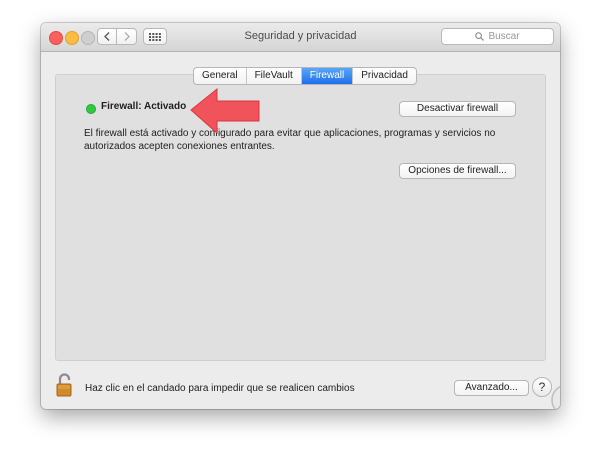 This screenshot has width=600, height=468. Describe the element at coordinates (220, 76) in the screenshot. I see `tab-general: General` at that location.